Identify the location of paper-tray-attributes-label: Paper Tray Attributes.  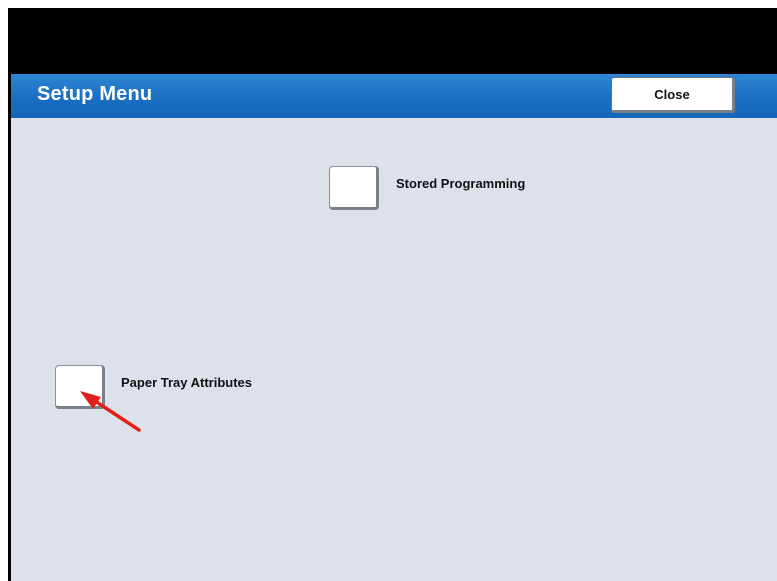
(187, 382).